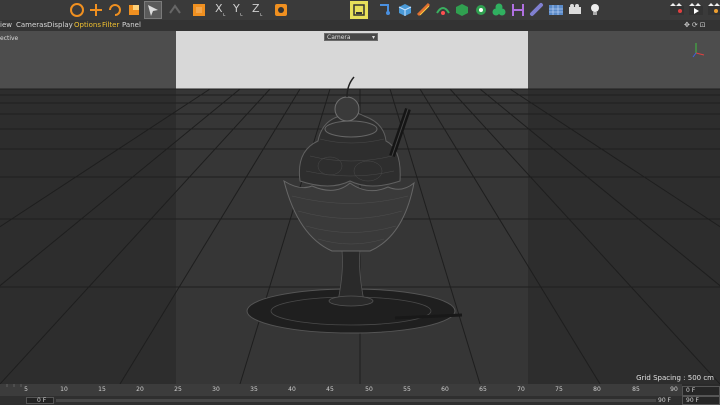 Image resolution: width=720 pixels, height=405 pixels. What do you see at coordinates (674, 389) in the screenshot?
I see `ruler-tick: 90` at bounding box center [674, 389].